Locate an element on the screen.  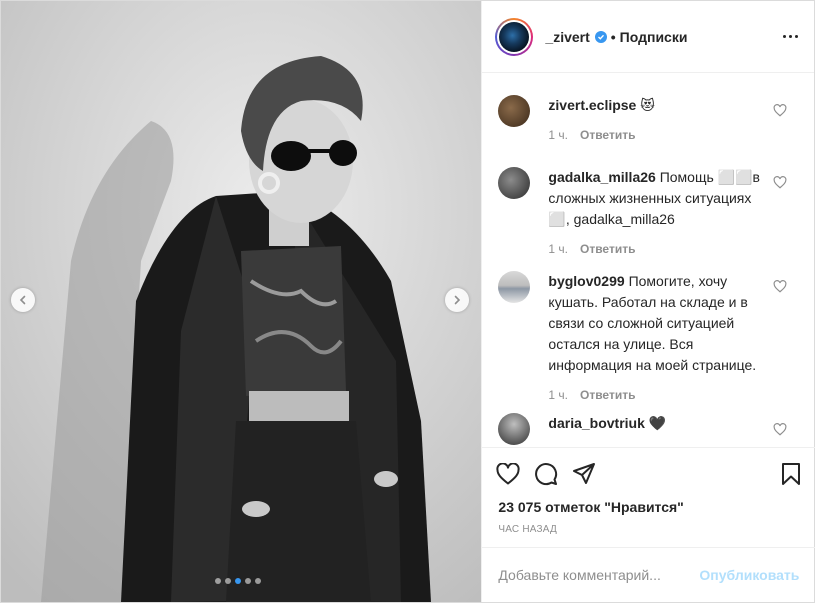
carousel-dot-active is located at coordinates (238, 581).